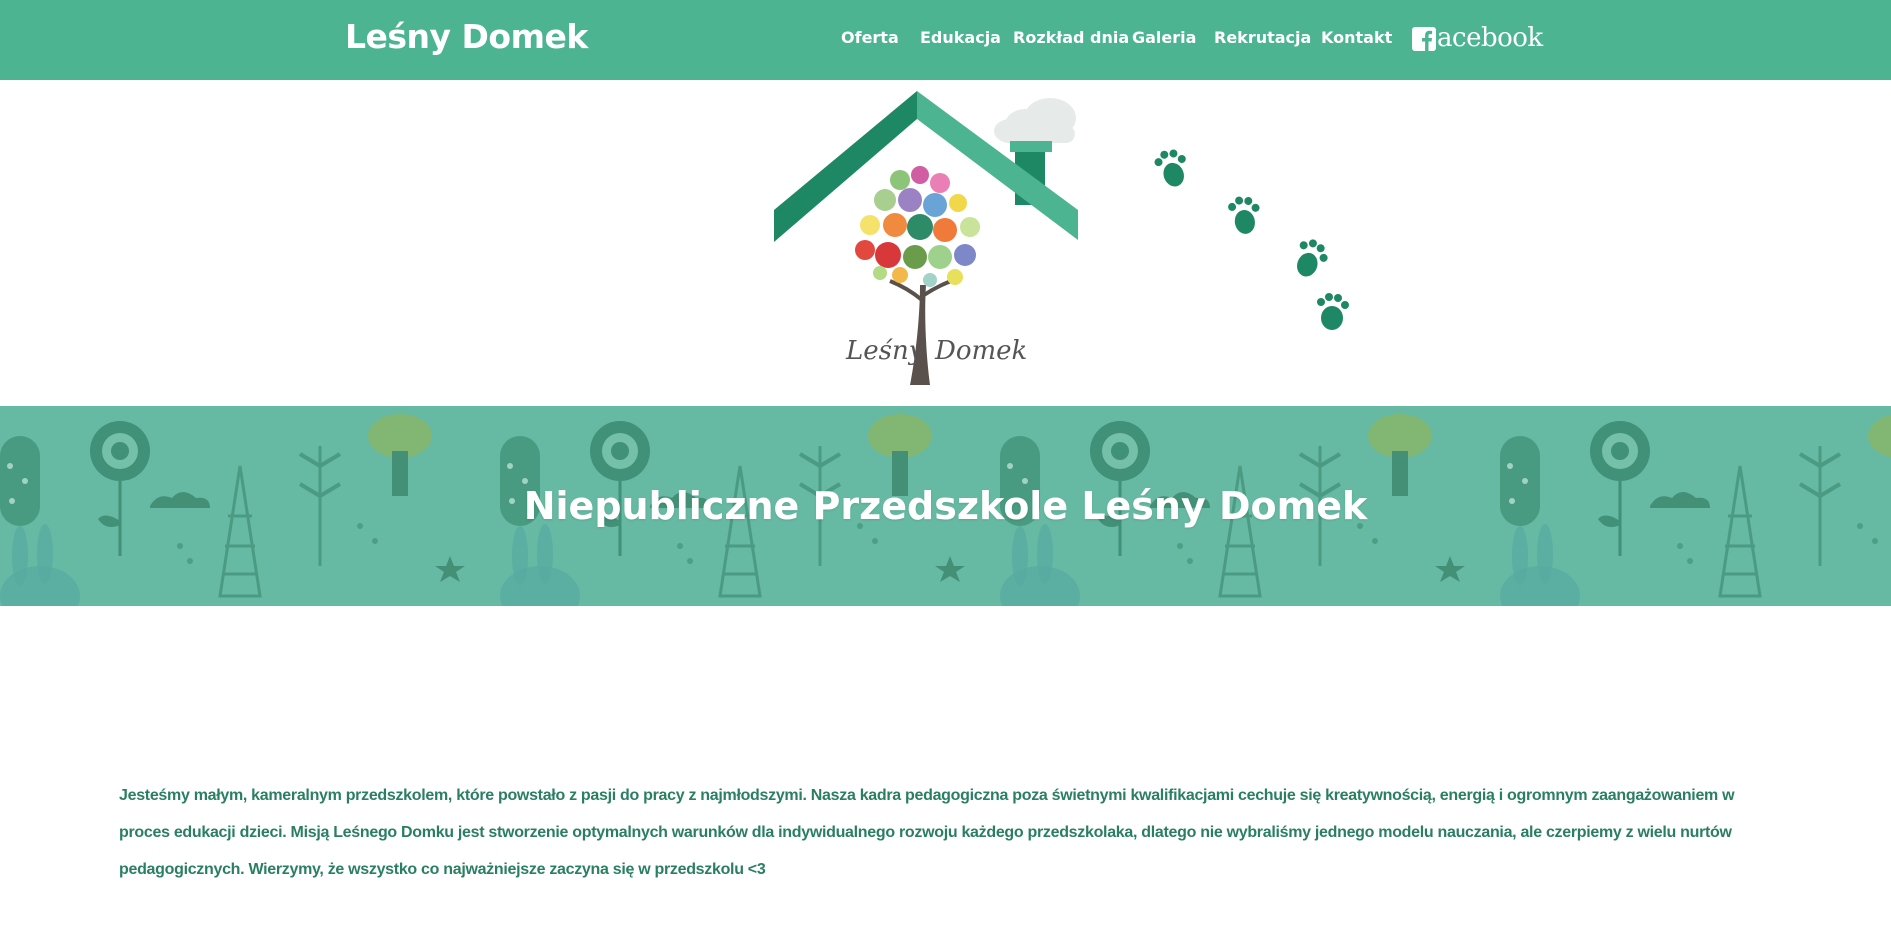 The height and width of the screenshot is (933, 1891). I want to click on chimney-smoke-icon, so click(1035, 120).